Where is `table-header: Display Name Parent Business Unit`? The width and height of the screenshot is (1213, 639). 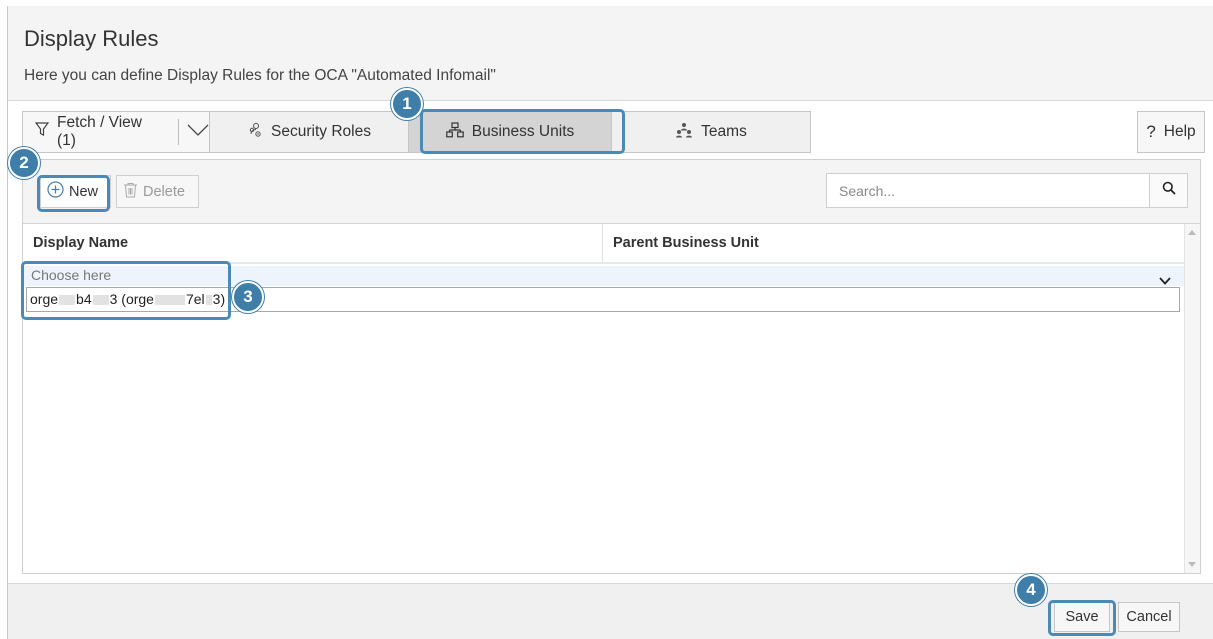 table-header: Display Name Parent Business Unit is located at coordinates (603, 244).